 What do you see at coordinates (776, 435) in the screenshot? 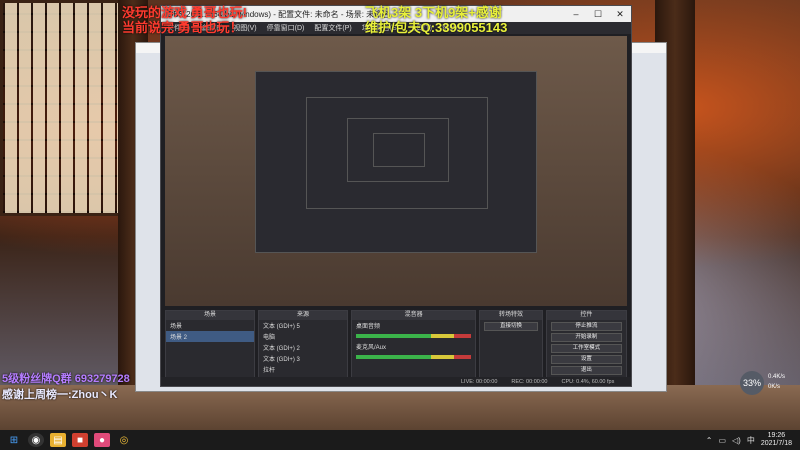
I see `clock-time: 19:26` at bounding box center [776, 435].